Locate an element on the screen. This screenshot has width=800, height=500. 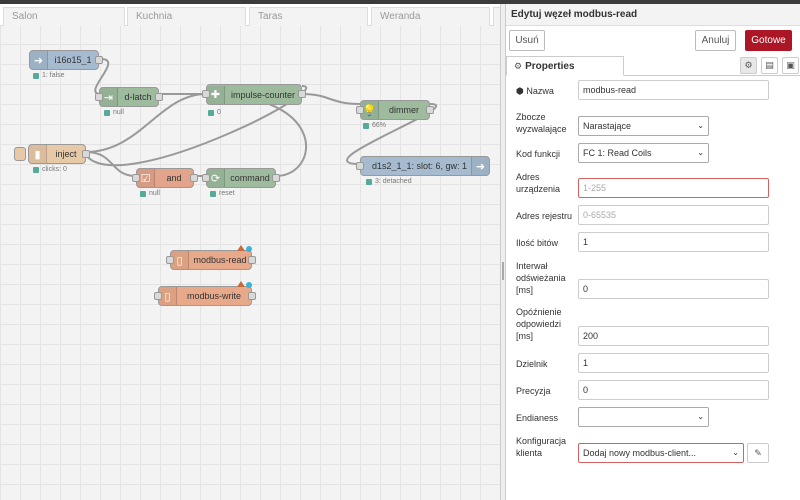
node-d-latch: ⇥ d-latch is located at coordinates (129, 97).